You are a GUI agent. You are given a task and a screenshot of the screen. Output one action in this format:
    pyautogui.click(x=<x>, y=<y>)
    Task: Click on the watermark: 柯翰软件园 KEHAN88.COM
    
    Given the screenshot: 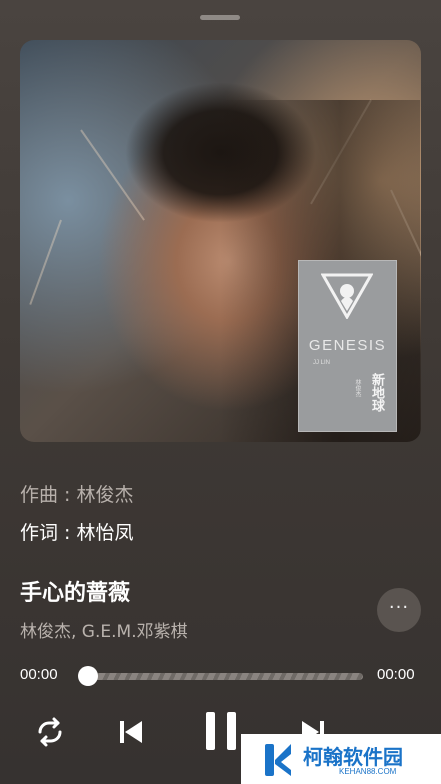 What is the action you would take?
    pyautogui.click(x=341, y=759)
    